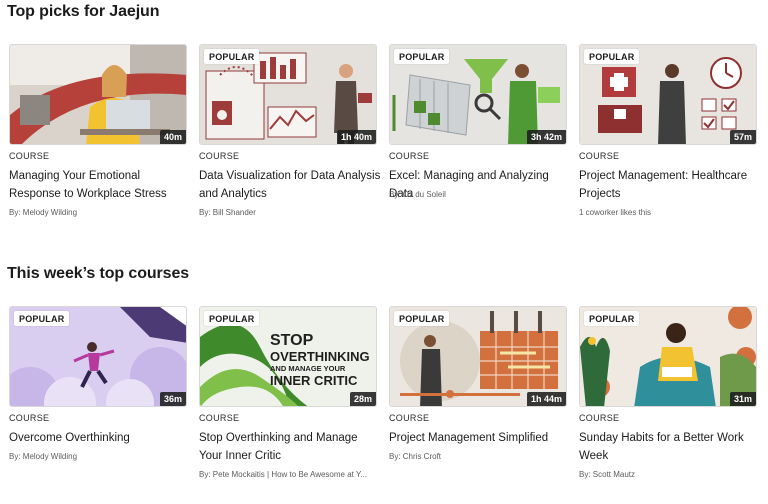  I want to click on section-title-top-courses: This week’s top courses, so click(98, 273).